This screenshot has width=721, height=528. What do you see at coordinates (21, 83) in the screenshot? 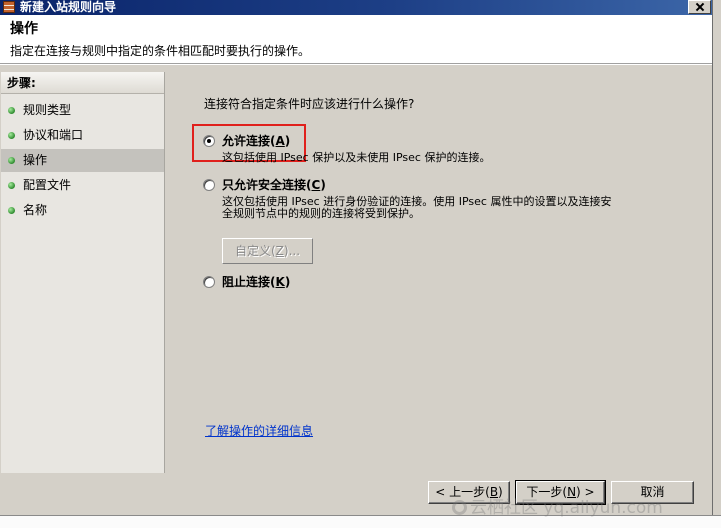
I see `steps-heading: 步骤:` at bounding box center [21, 83].